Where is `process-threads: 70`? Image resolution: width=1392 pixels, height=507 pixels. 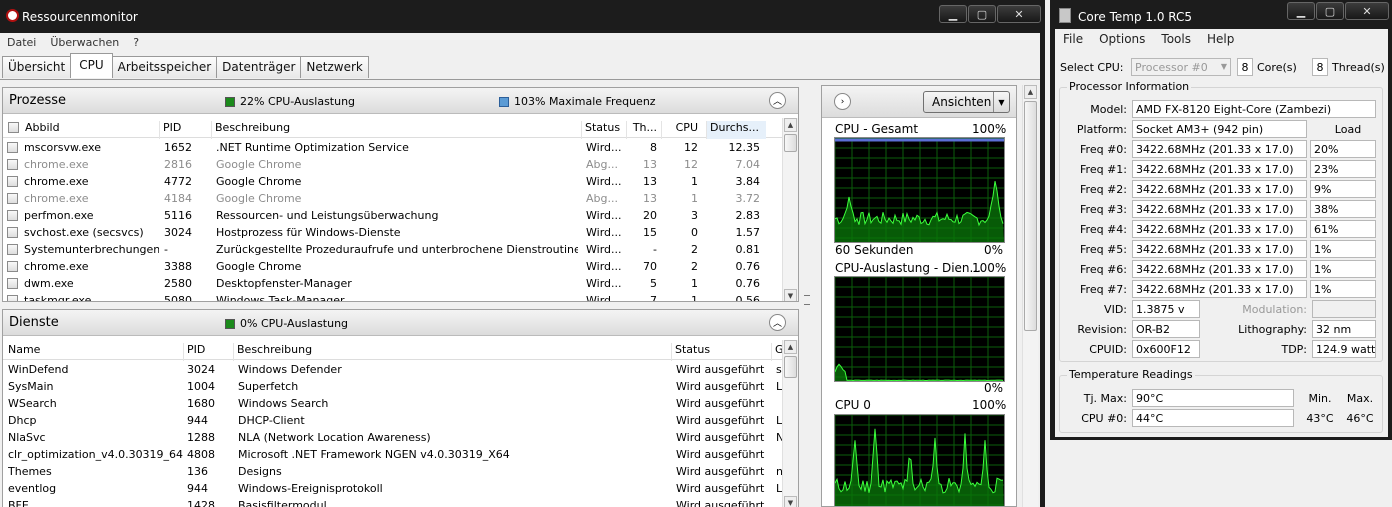 process-threads: 70 is located at coordinates (650, 266).